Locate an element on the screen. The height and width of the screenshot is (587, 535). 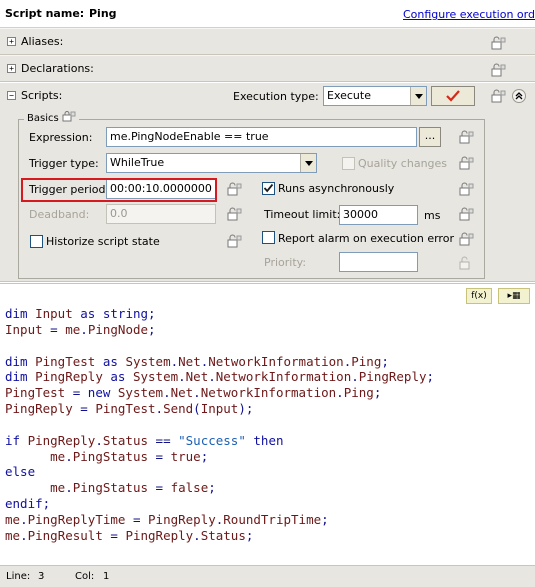
expression-input: me.PingNodeEnable == true is located at coordinates (261, 137).